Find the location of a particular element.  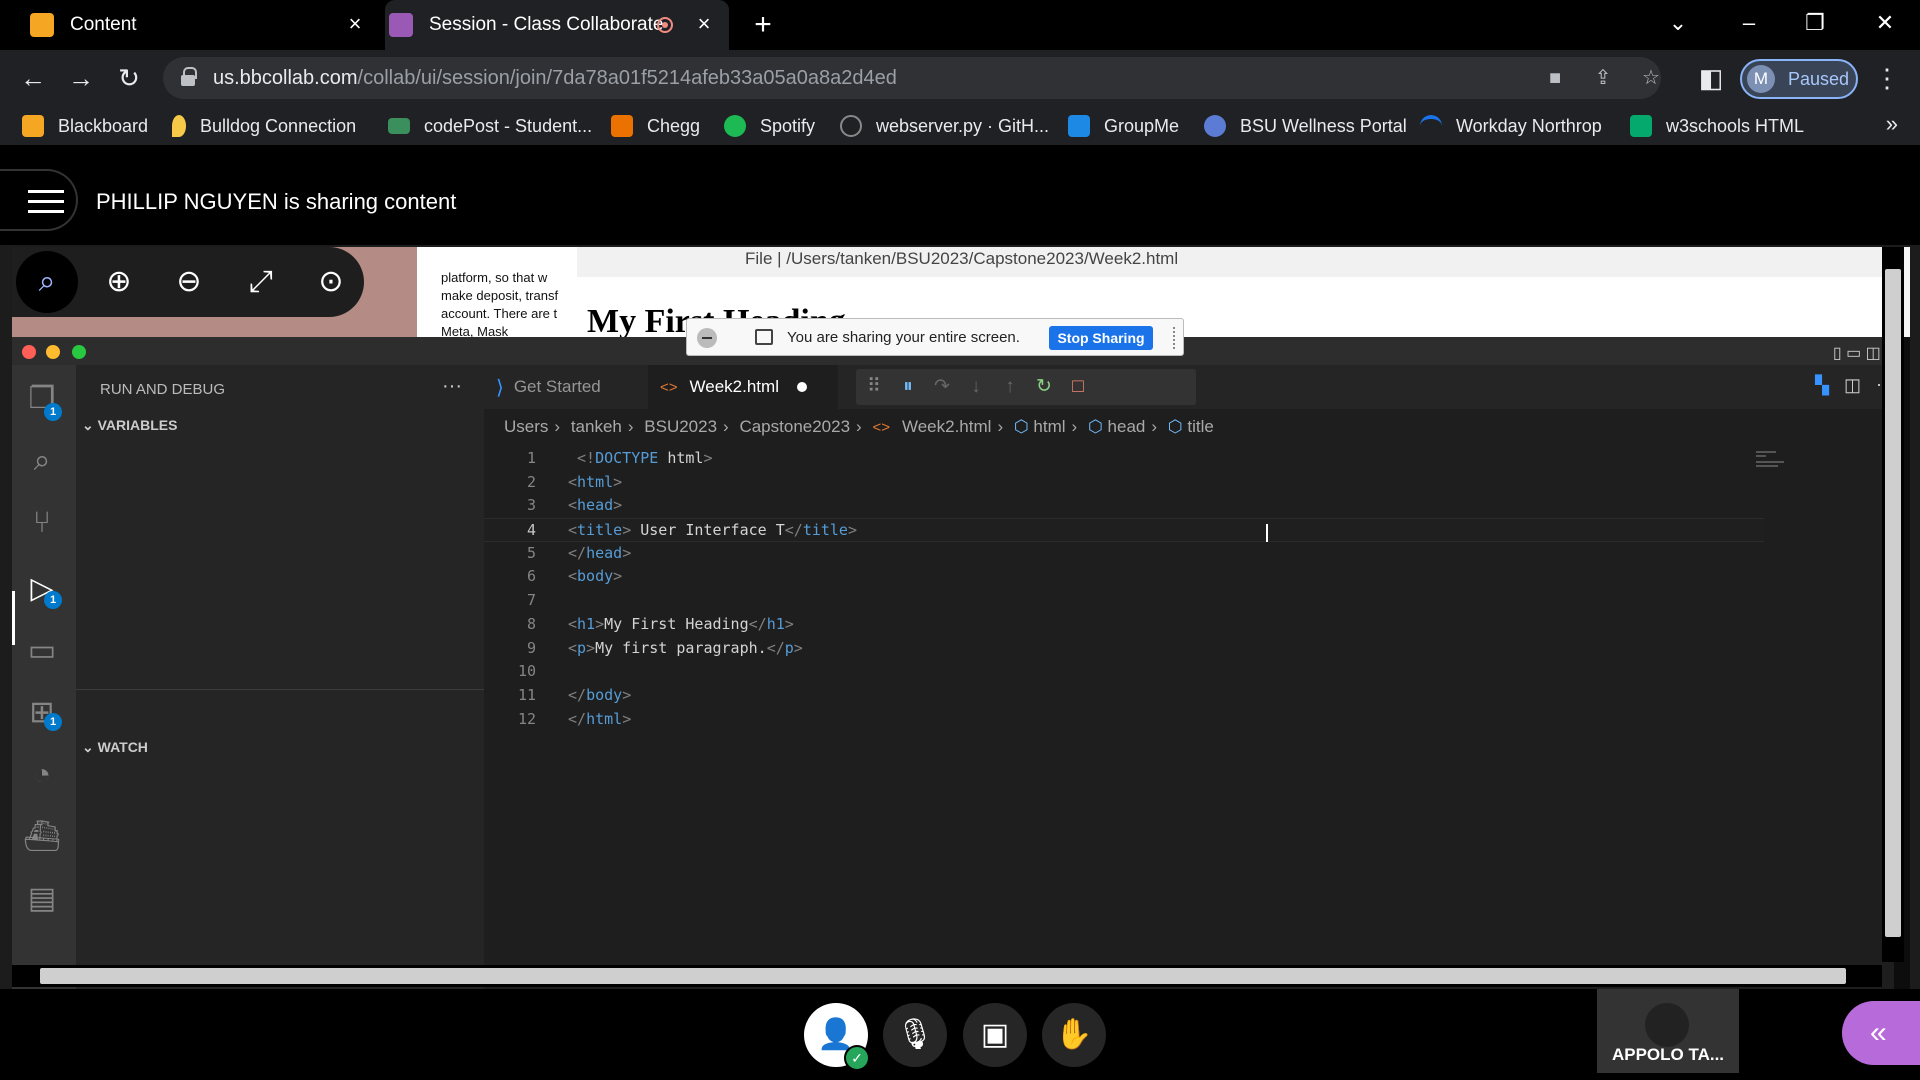

bookmark-star-icon: ☆ is located at coordinates (1651, 78).